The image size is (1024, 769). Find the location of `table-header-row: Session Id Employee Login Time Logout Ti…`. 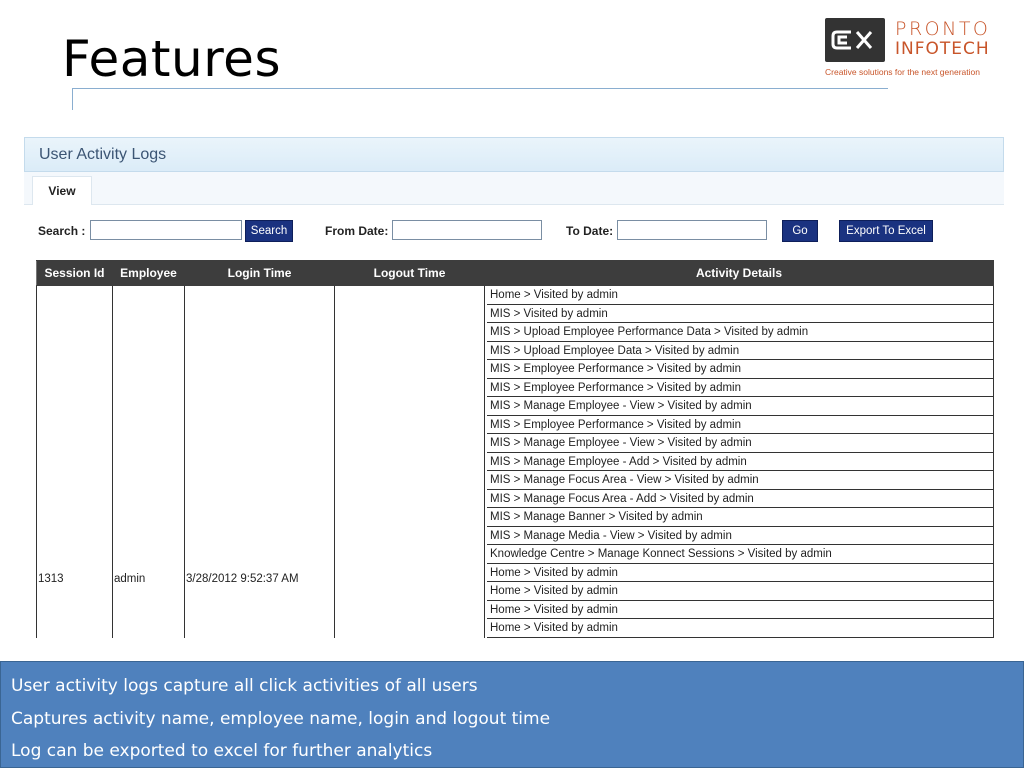

table-header-row: Session Id Employee Login Time Logout Ti… is located at coordinates (515, 273).